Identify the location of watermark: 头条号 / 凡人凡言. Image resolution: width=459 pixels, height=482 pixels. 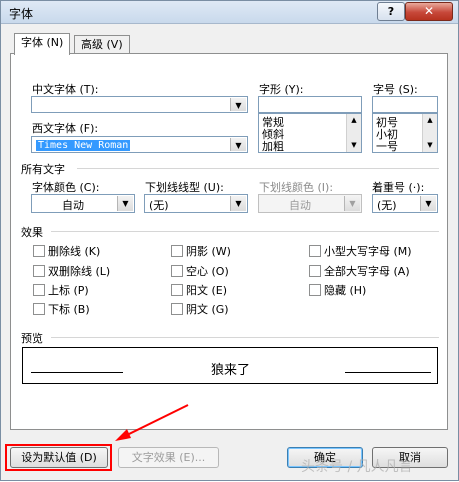
(357, 467).